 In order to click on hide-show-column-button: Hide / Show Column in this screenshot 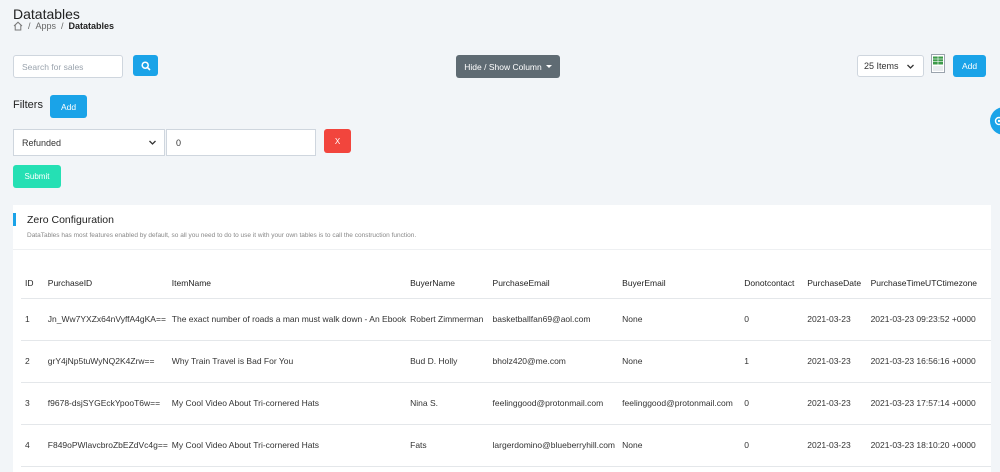, I will do `click(508, 66)`.